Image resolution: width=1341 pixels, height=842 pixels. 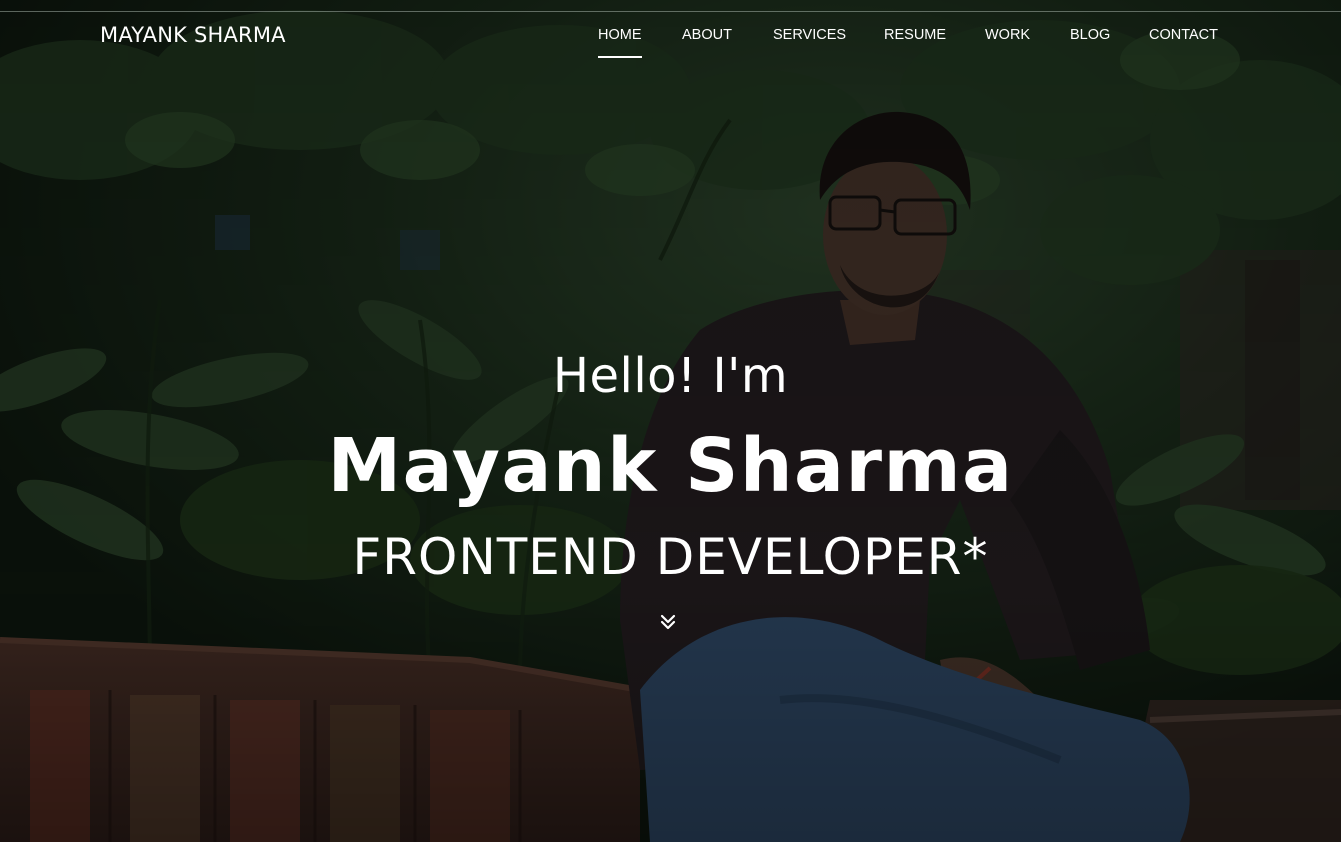 I want to click on nav-item-services: SERVICES, so click(x=809, y=35).